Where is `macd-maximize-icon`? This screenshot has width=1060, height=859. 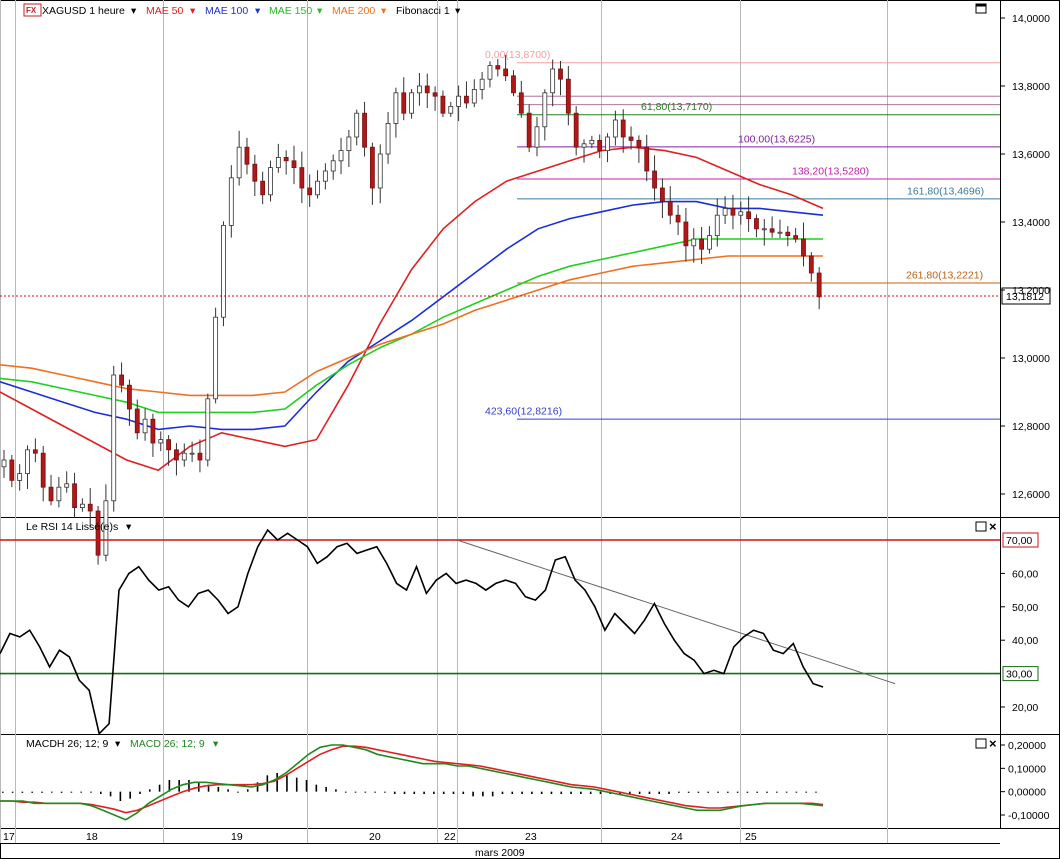
macd-maximize-icon is located at coordinates (981, 743).